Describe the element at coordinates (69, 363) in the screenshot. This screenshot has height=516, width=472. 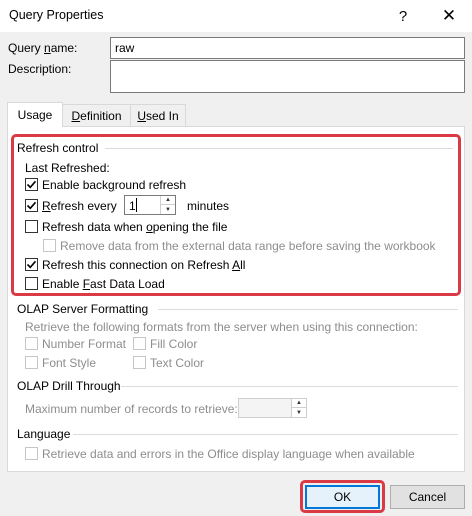
I see `font-style-label: Font Style` at that location.